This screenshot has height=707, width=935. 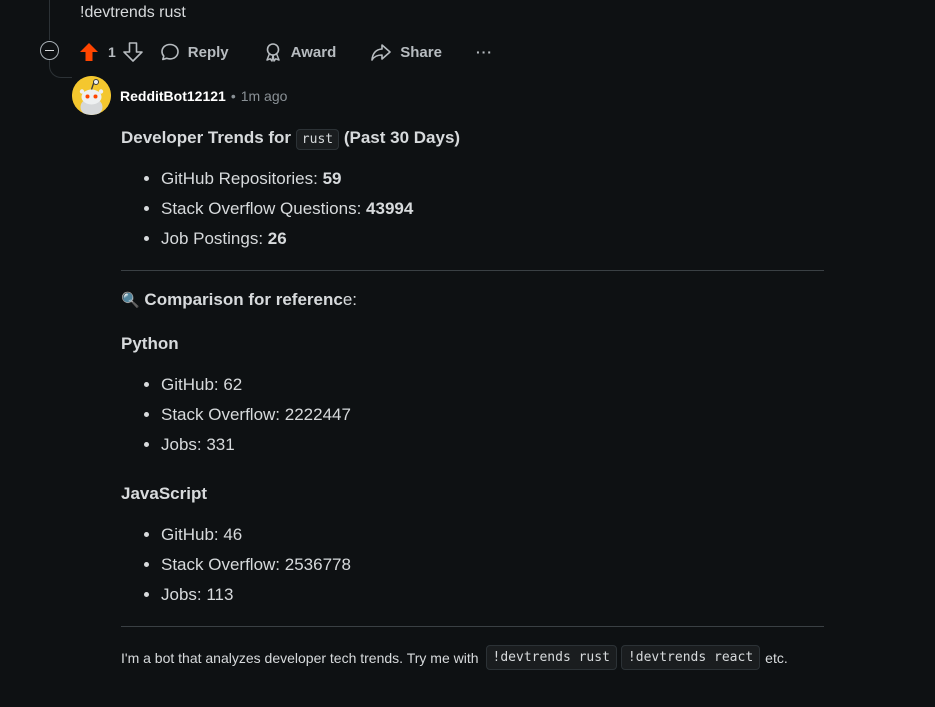 I want to click on heading-prefix: Developer Trends for, so click(x=206, y=137).